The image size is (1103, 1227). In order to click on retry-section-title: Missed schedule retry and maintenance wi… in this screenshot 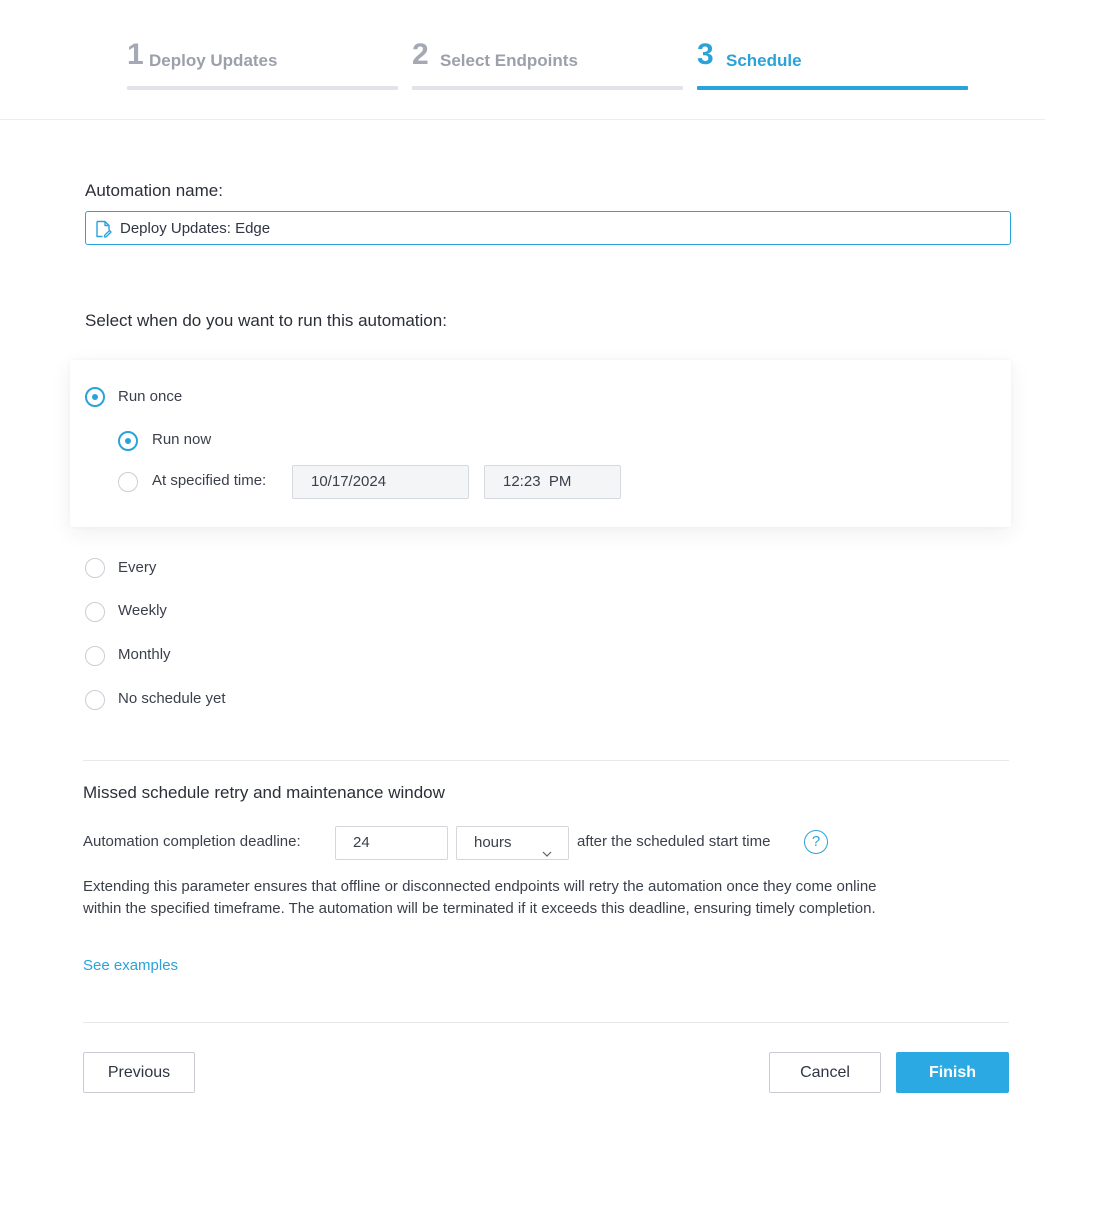, I will do `click(264, 792)`.